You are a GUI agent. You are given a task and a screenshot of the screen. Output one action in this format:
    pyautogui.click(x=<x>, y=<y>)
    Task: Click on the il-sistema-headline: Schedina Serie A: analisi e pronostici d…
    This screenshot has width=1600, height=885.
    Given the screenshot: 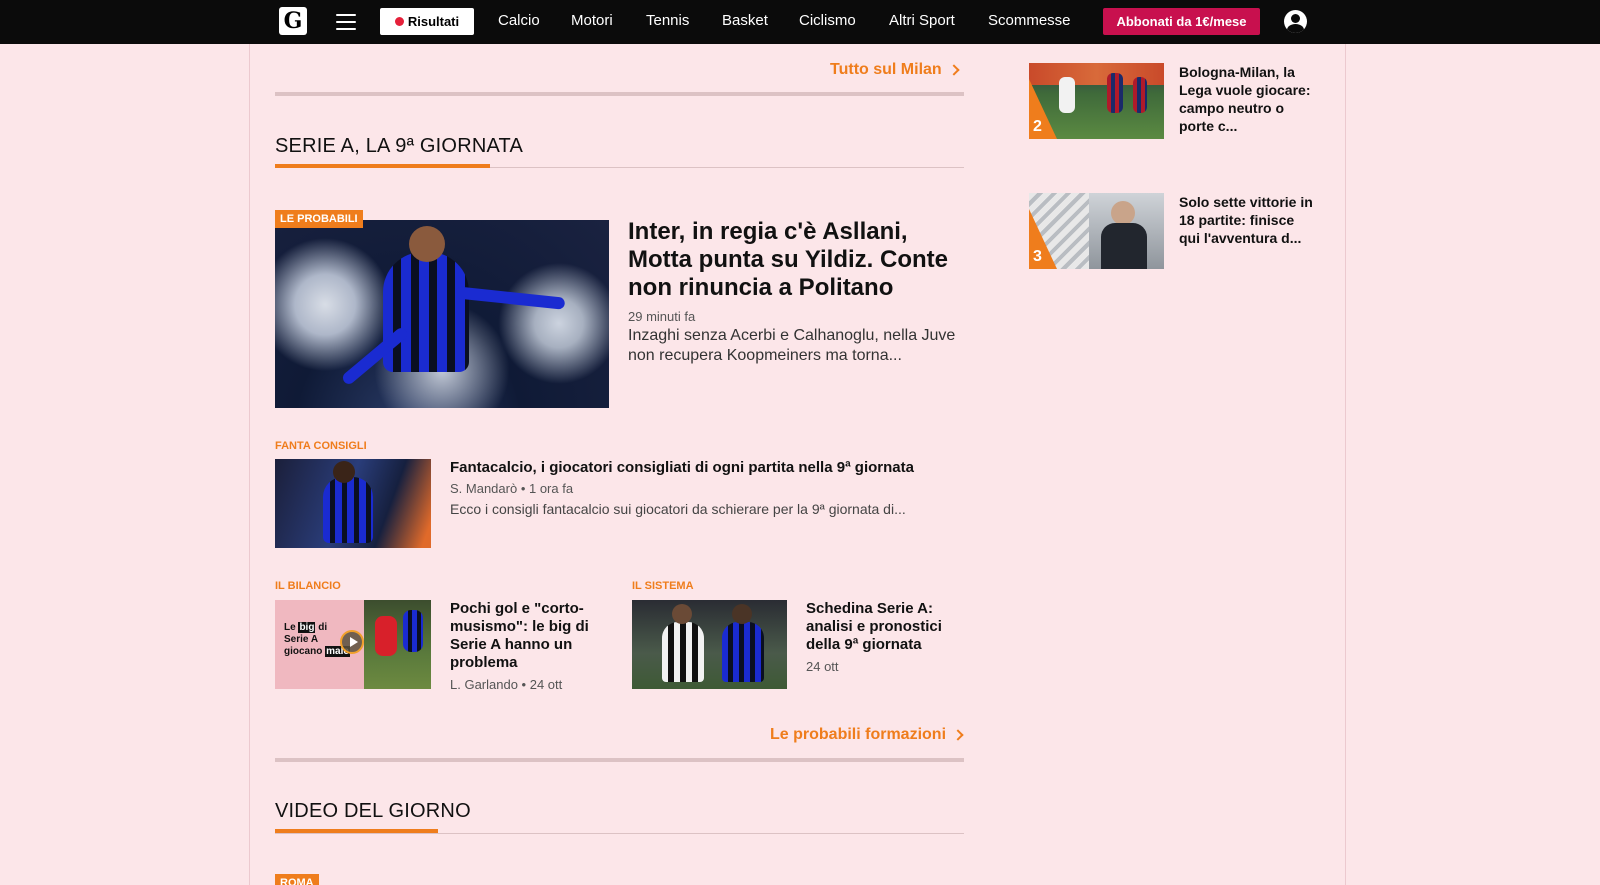 What is the action you would take?
    pyautogui.click(x=881, y=627)
    